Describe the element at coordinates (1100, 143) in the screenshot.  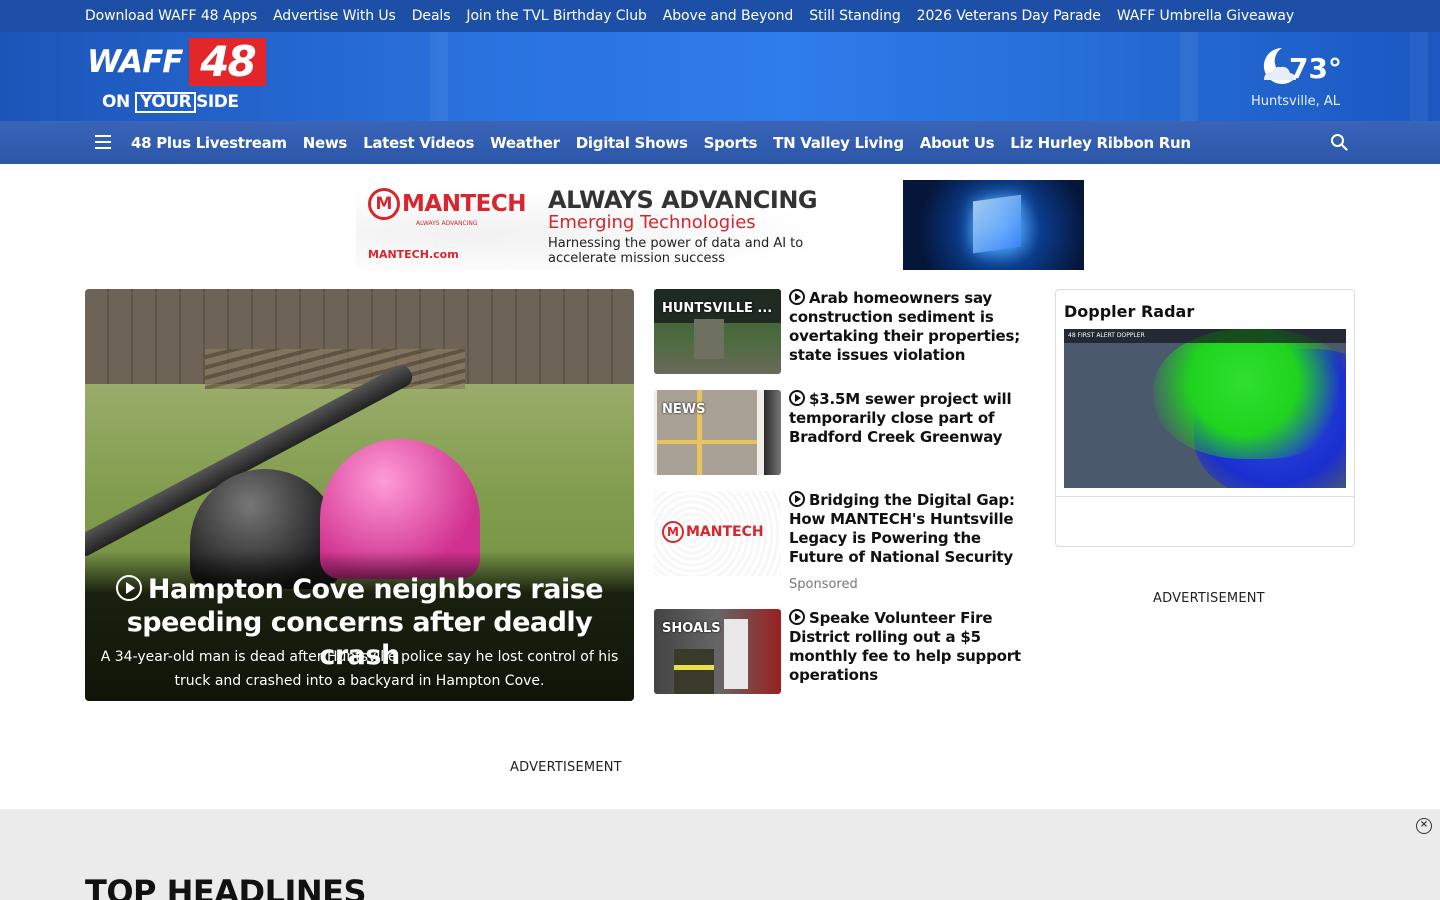
I see `nav-item: Liz Hurley Ribbon Run` at that location.